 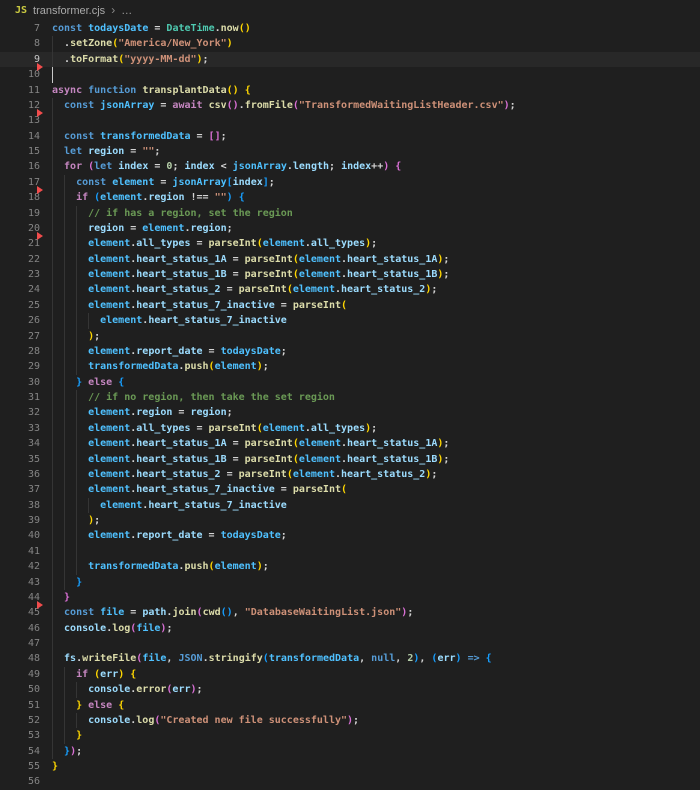 I want to click on code-line: 44}, so click(x=350, y=597).